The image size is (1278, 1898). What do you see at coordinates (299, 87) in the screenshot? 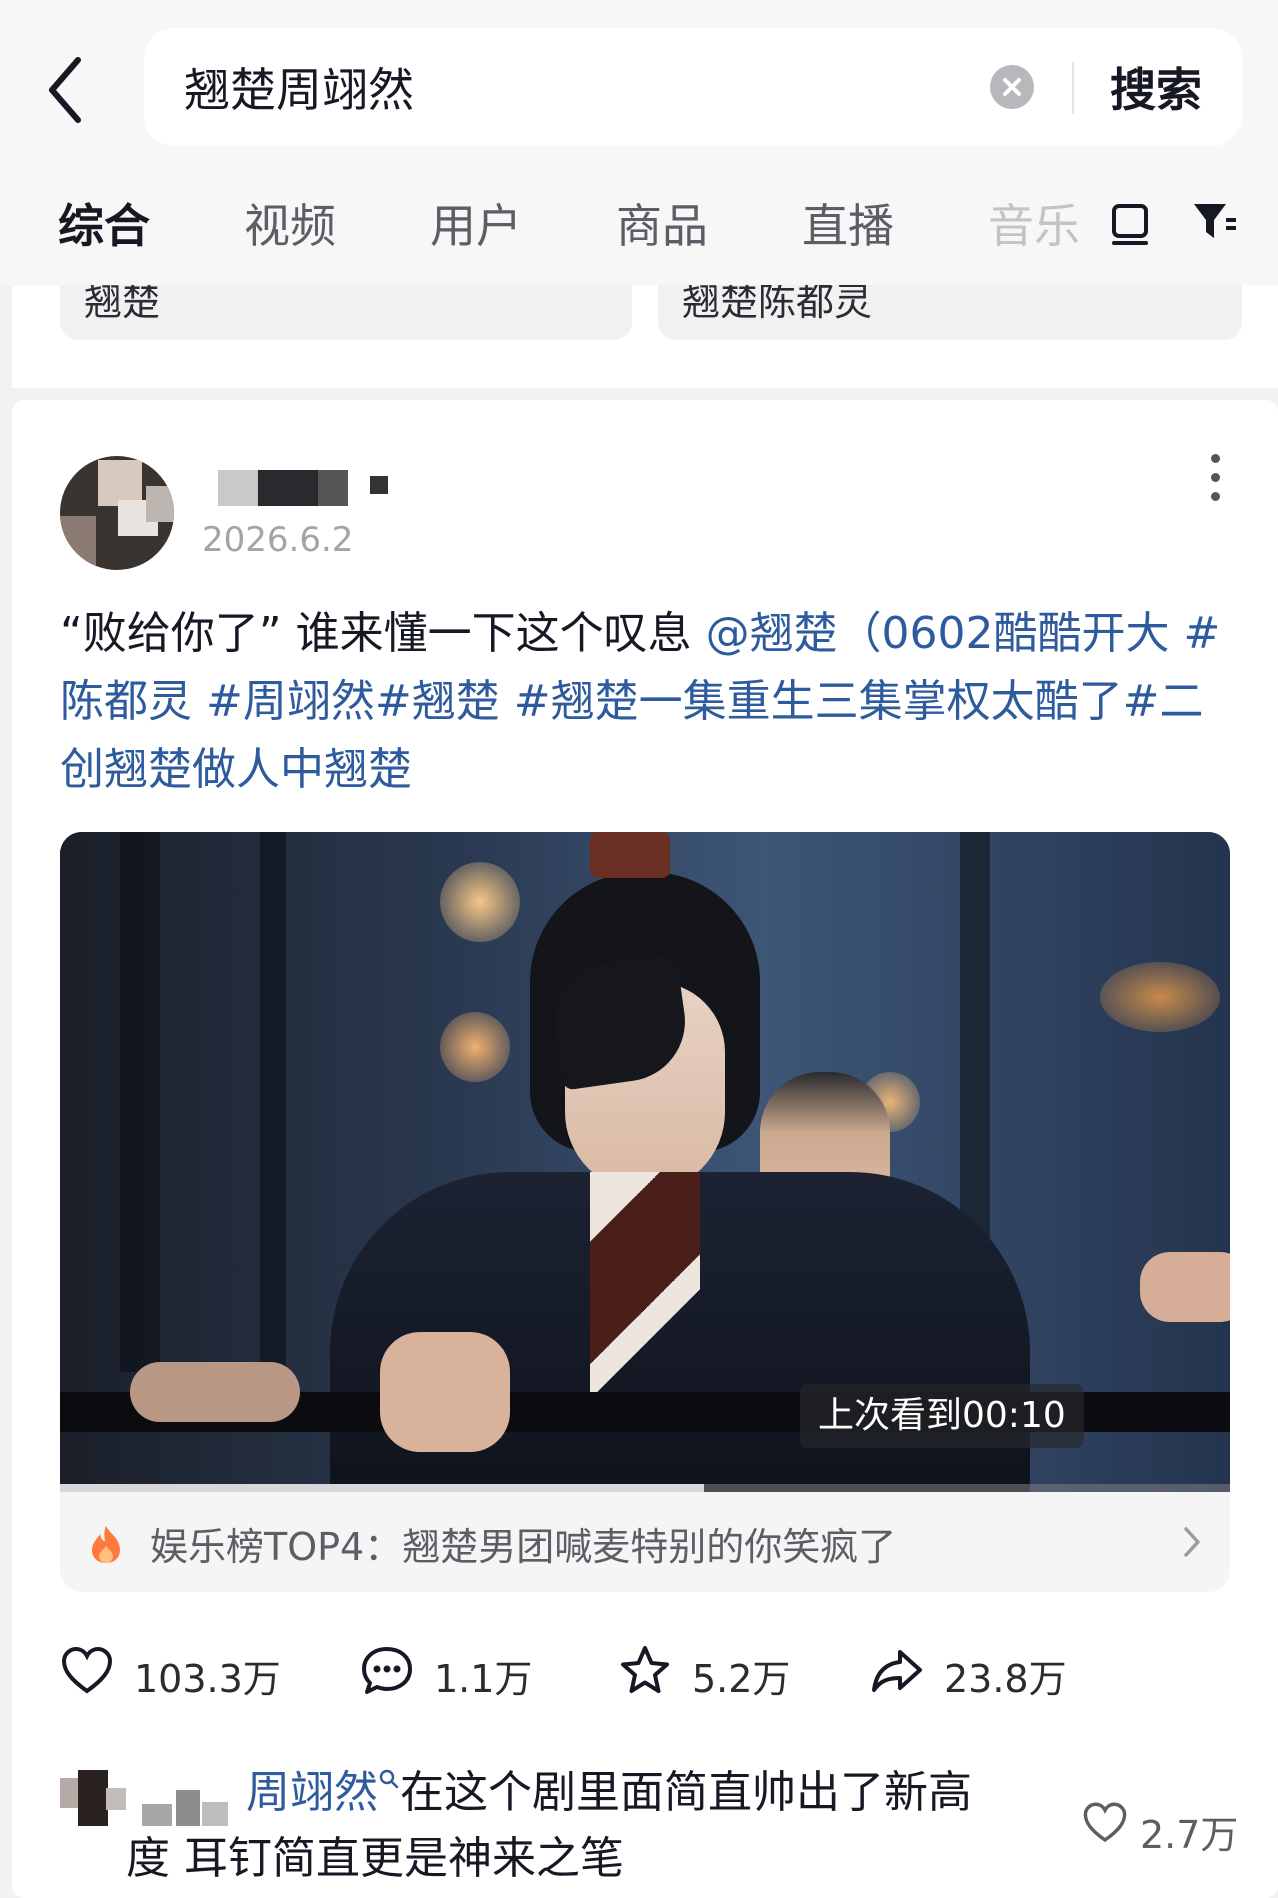
I see `search-query: 翘楚周翊然` at bounding box center [299, 87].